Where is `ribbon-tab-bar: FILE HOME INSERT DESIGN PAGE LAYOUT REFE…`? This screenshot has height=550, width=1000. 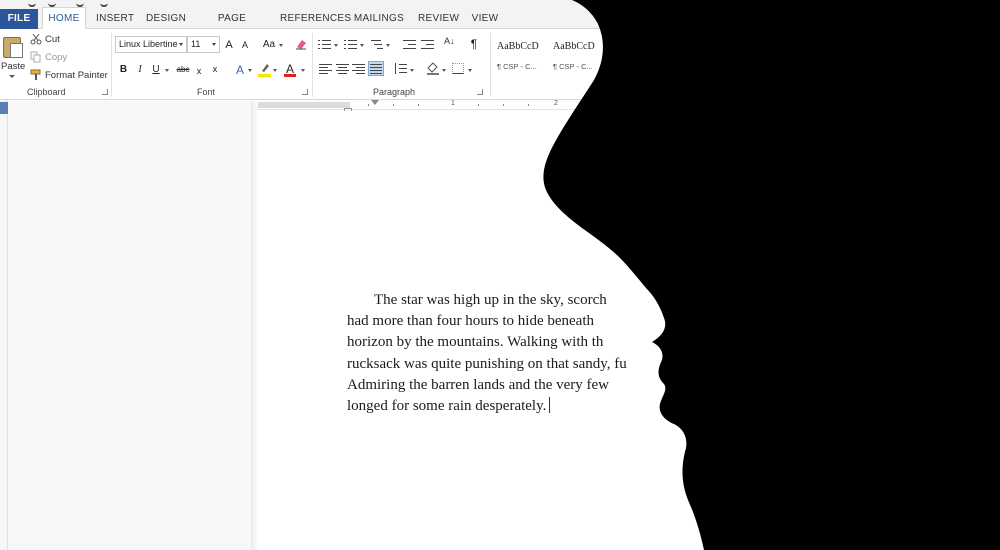 ribbon-tab-bar: FILE HOME INSERT DESIGN PAGE LAYOUT REFE… is located at coordinates (500, 22).